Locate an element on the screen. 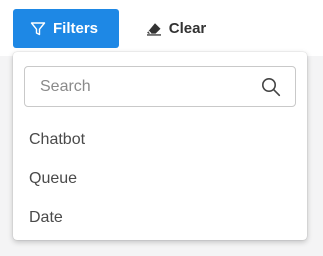  filters-button: Filters is located at coordinates (66, 28).